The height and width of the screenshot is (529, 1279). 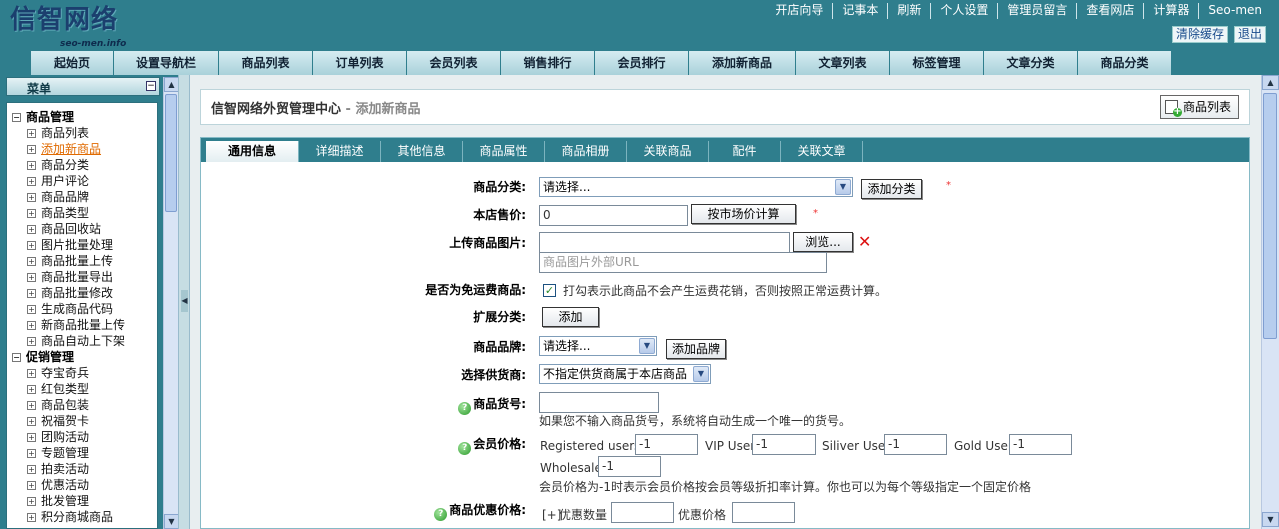 What do you see at coordinates (58, 469) in the screenshot?
I see `menu-item-auction: + 拍卖活动` at bounding box center [58, 469].